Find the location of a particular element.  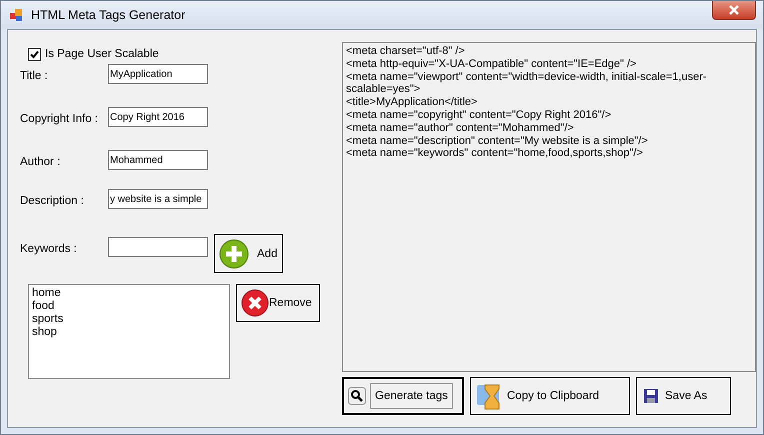

search-icon is located at coordinates (357, 396).